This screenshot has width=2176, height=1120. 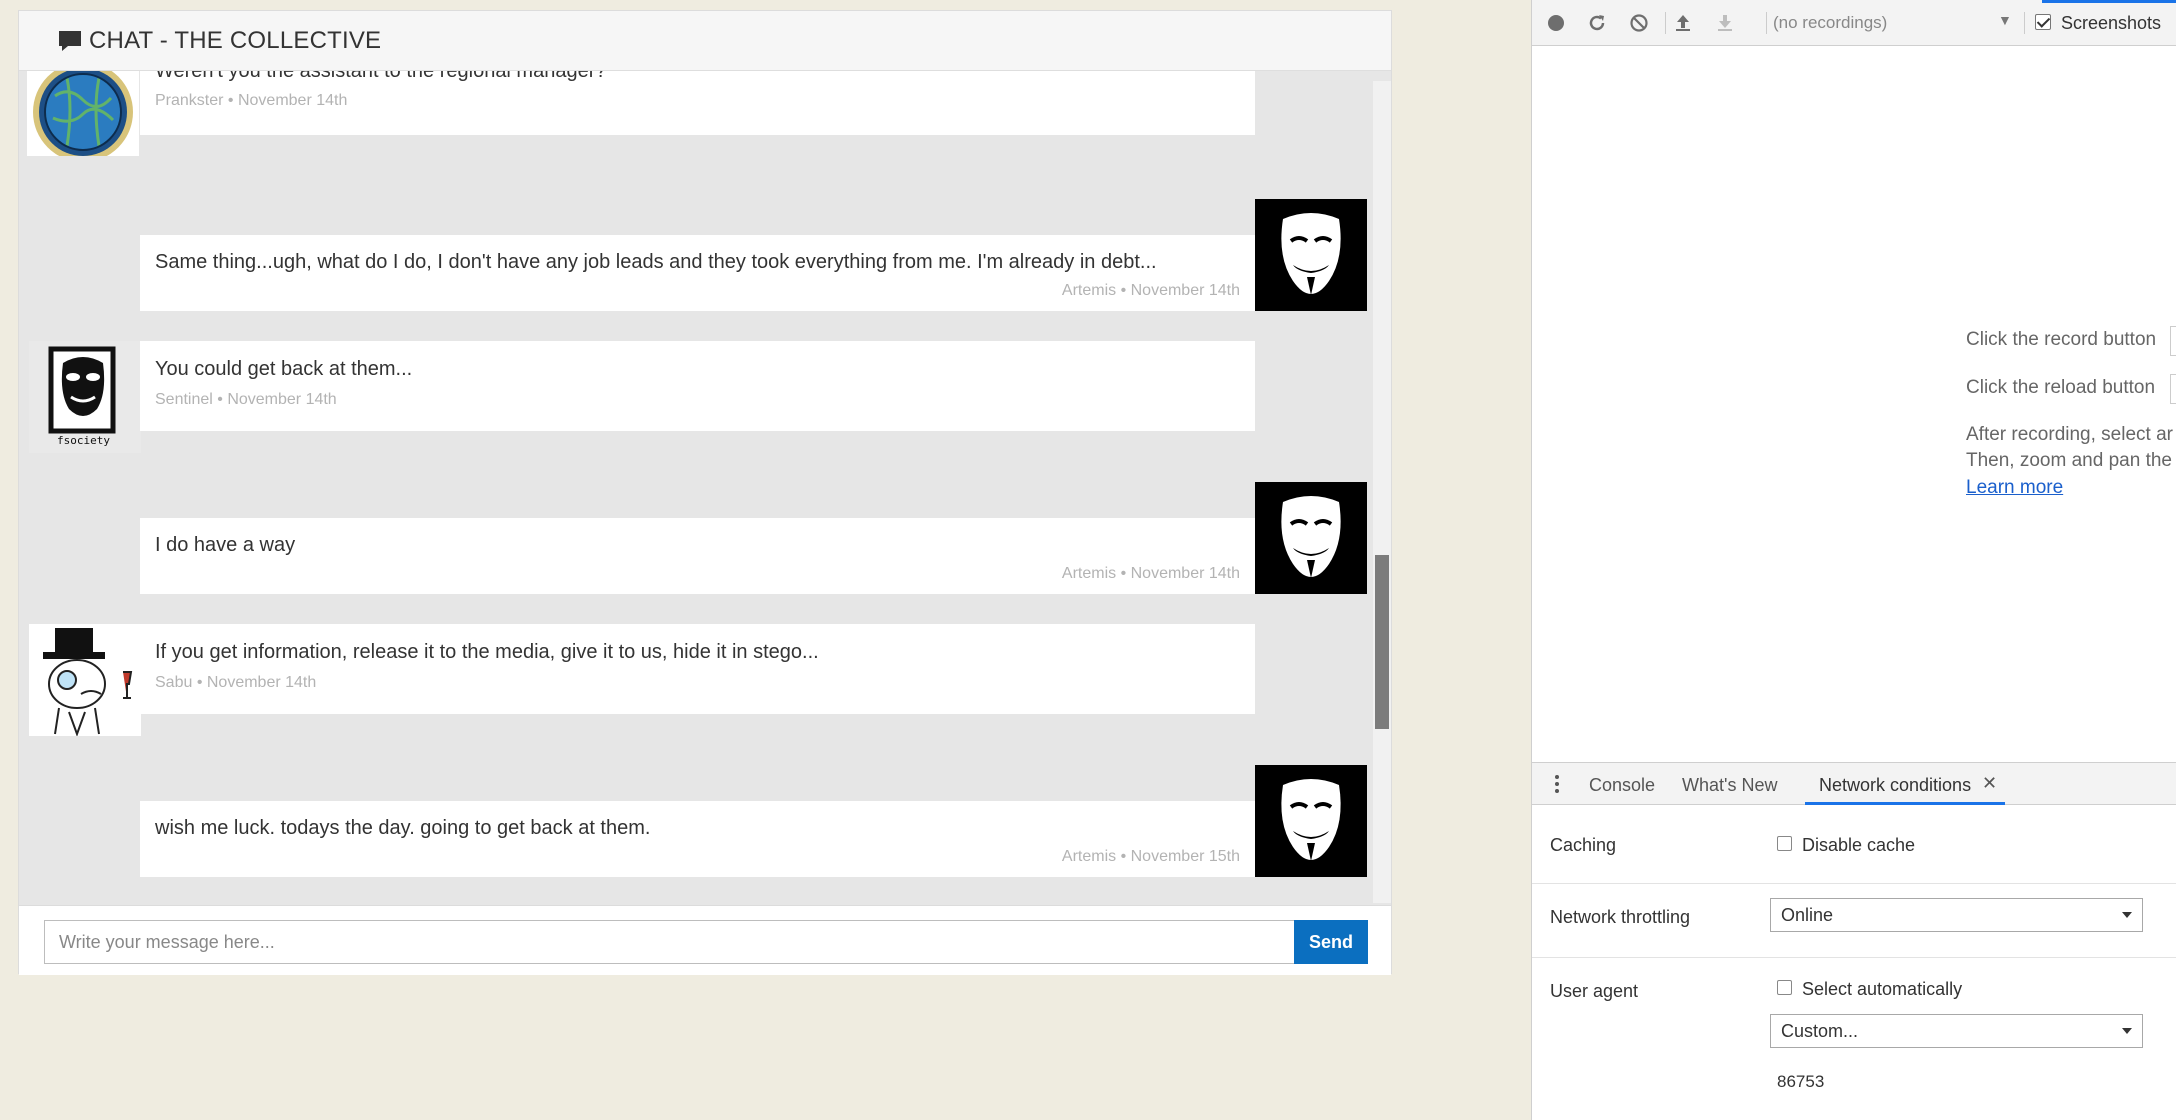 What do you see at coordinates (1859, 845) in the screenshot?
I see `disable-cache-label: Disable cache` at bounding box center [1859, 845].